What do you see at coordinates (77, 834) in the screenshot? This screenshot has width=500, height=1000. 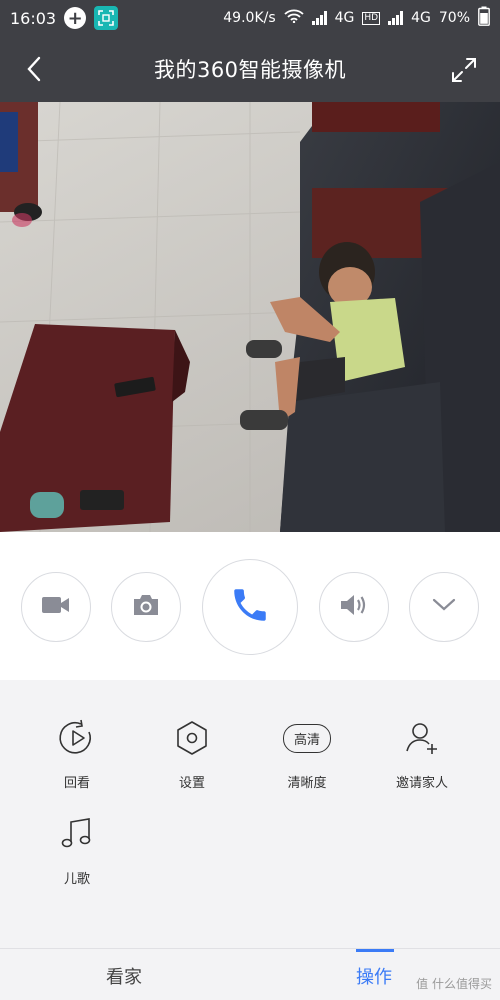 I see `music-note-icon` at bounding box center [77, 834].